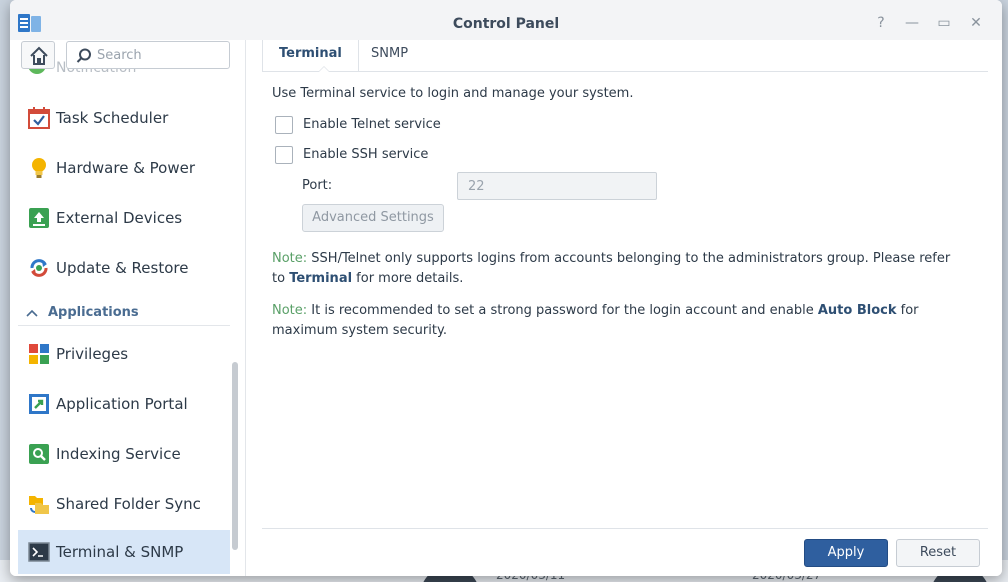 The image size is (1008, 582). I want to click on section-applications: Applications, so click(124, 314).